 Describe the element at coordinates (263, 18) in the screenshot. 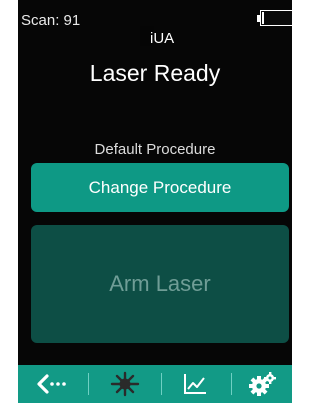

I see `battery-level` at that location.